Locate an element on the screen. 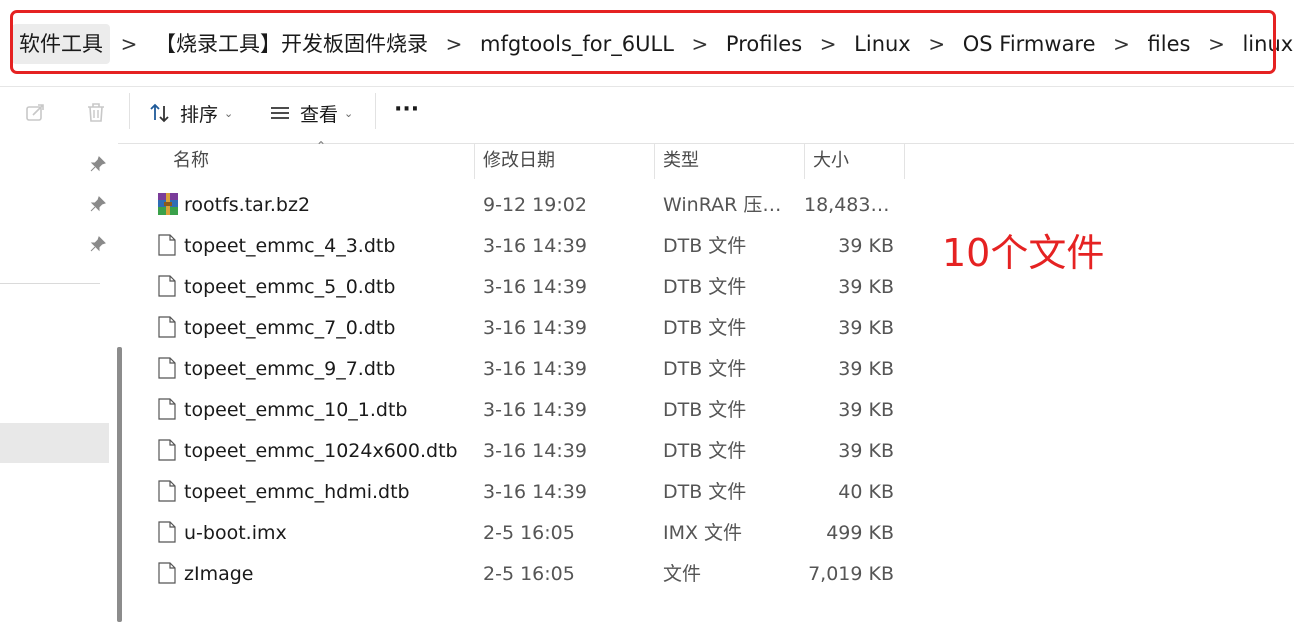 The height and width of the screenshot is (622, 1294). file-name: rootfs.tar.bz2 is located at coordinates (247, 205).